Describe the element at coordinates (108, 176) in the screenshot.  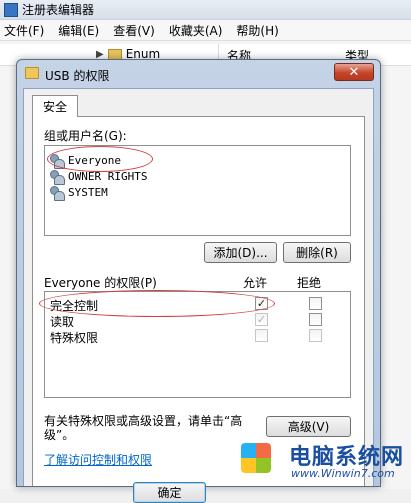
I see `user-name: OWNER RIGHTS` at that location.